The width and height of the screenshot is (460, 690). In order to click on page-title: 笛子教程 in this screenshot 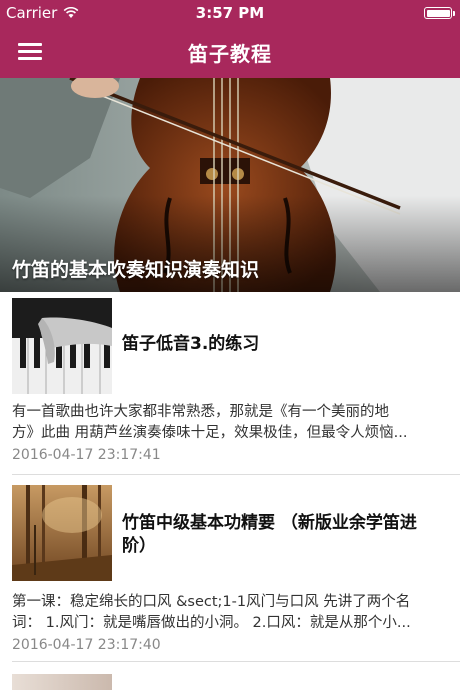, I will do `click(230, 54)`.